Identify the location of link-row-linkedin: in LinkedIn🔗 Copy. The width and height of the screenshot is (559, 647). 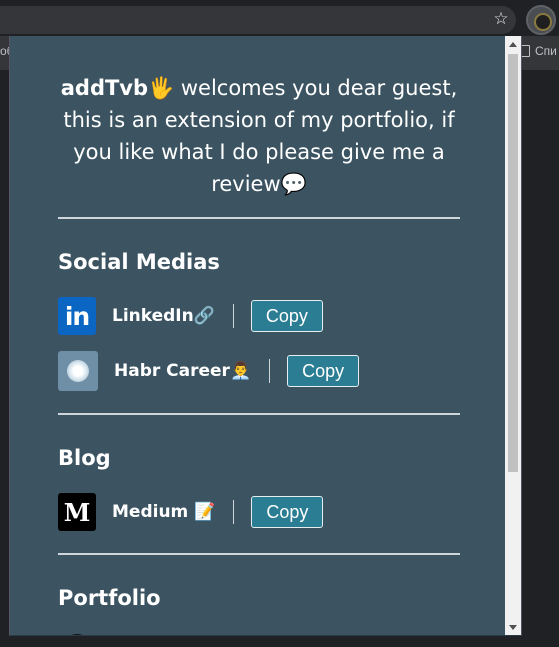
(190, 316).